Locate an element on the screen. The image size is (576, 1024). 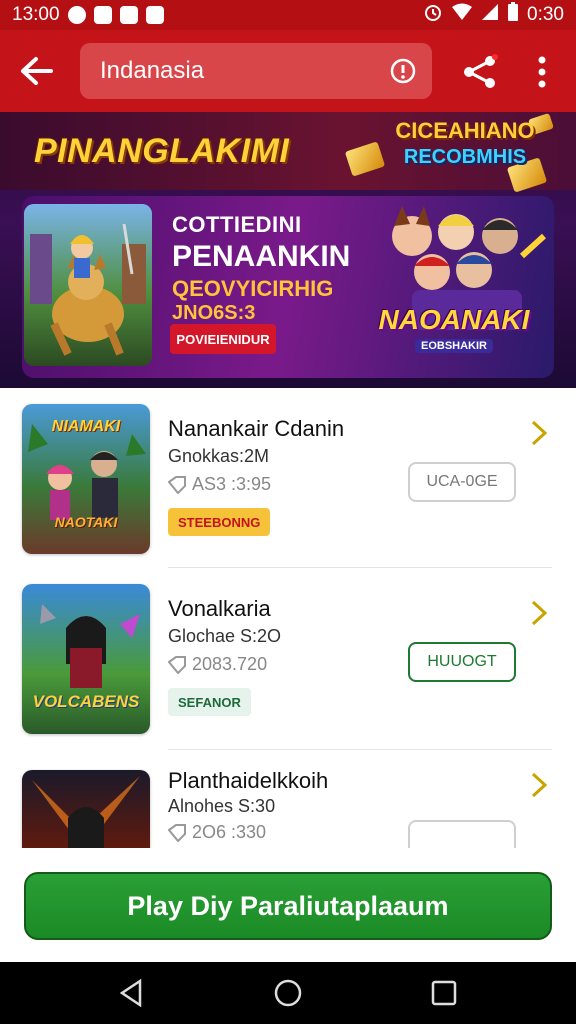
nav-home-icon is located at coordinates (288, 993).